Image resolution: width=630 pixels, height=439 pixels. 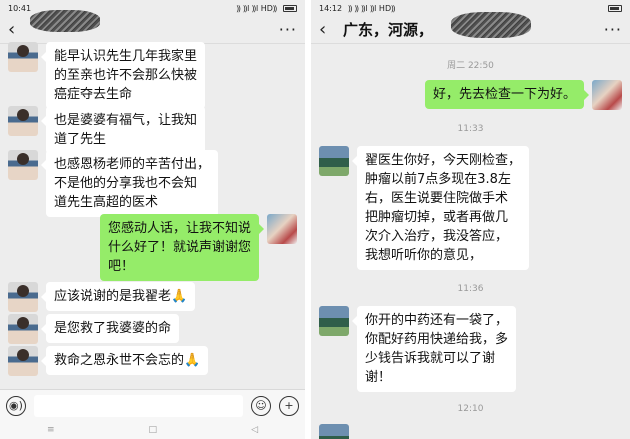 I want to click on message-row: 也是婆婆有福气，让我知 道了先生, so click(x=107, y=130).